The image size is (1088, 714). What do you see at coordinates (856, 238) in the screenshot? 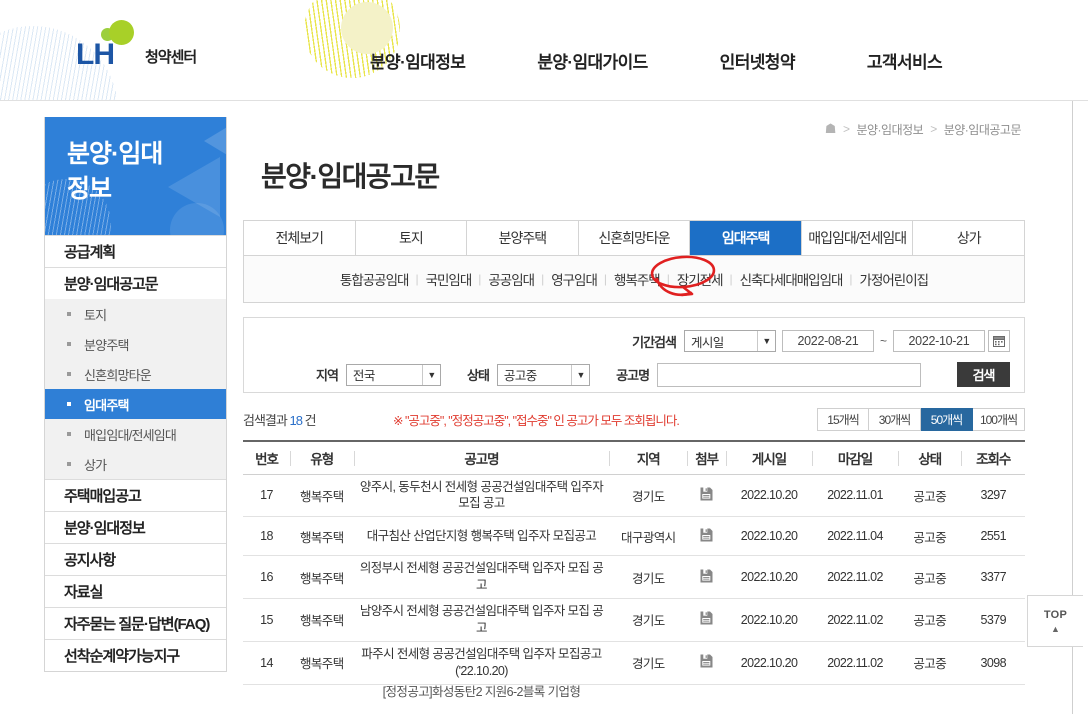
I see `tab-purchase-jeonse-rental: 매입임대/전세임대` at bounding box center [856, 238].